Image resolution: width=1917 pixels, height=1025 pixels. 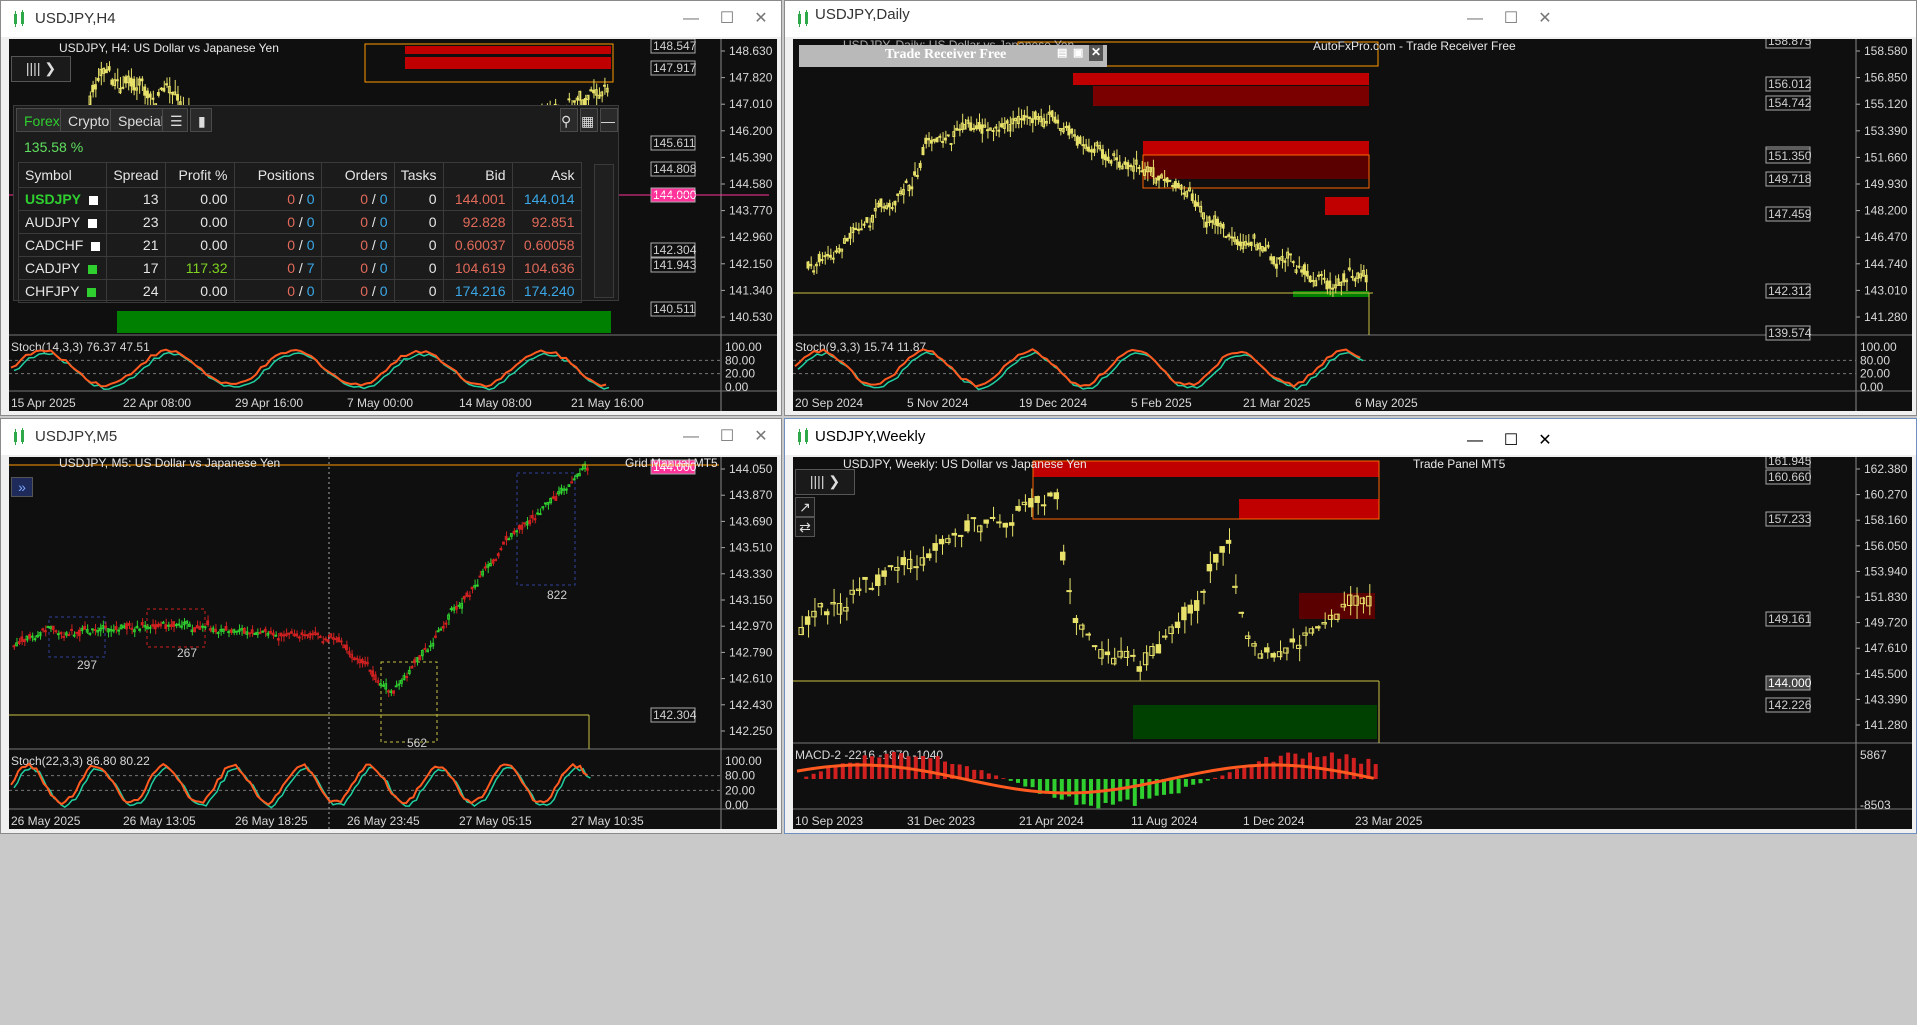 What do you see at coordinates (1096, 53) in the screenshot?
I see `banner-close-icon: ✕` at bounding box center [1096, 53].